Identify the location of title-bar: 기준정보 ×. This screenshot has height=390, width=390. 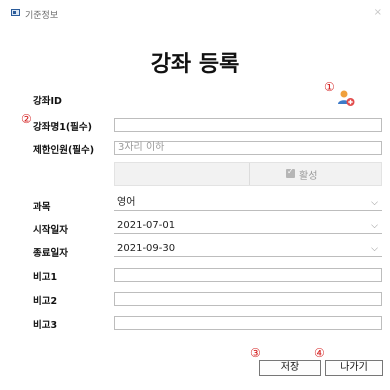
(195, 13).